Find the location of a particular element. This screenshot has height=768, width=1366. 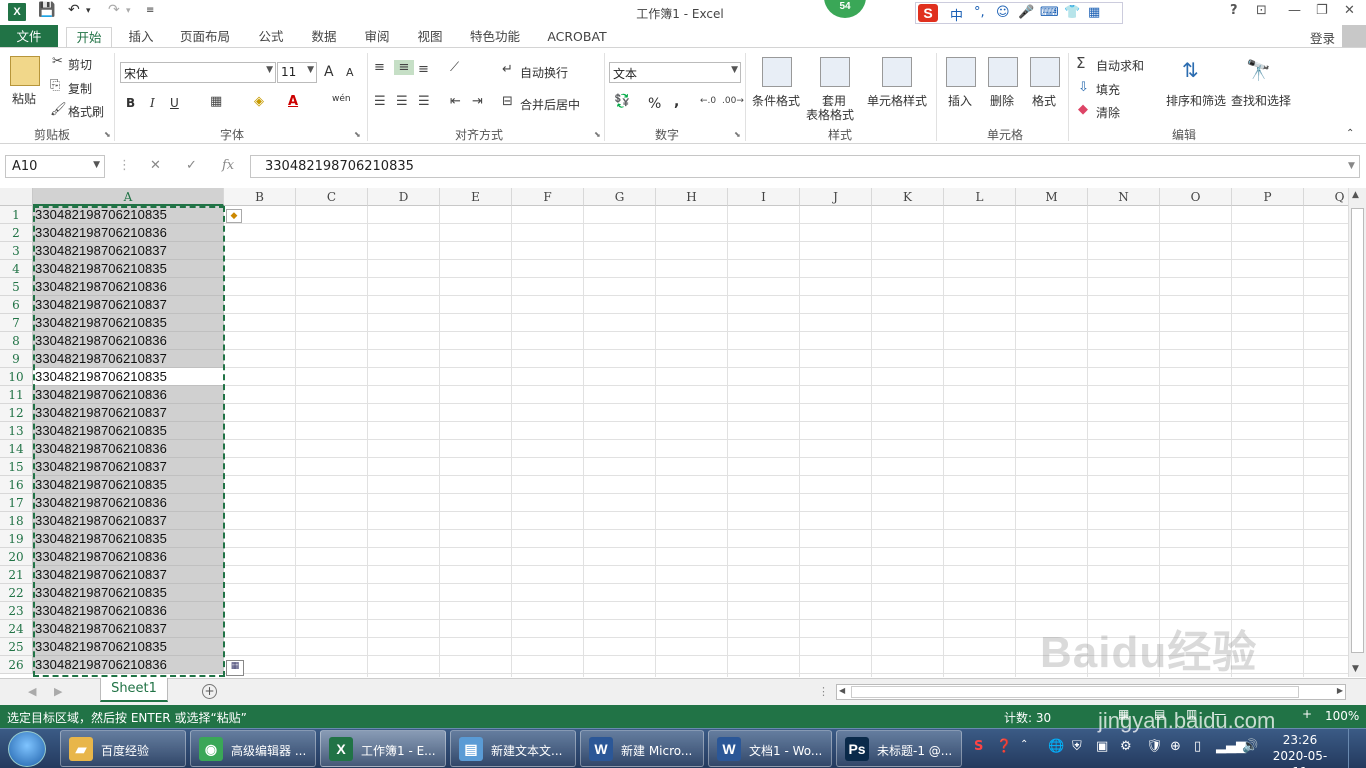

row-header: 19 is located at coordinates (16, 539).